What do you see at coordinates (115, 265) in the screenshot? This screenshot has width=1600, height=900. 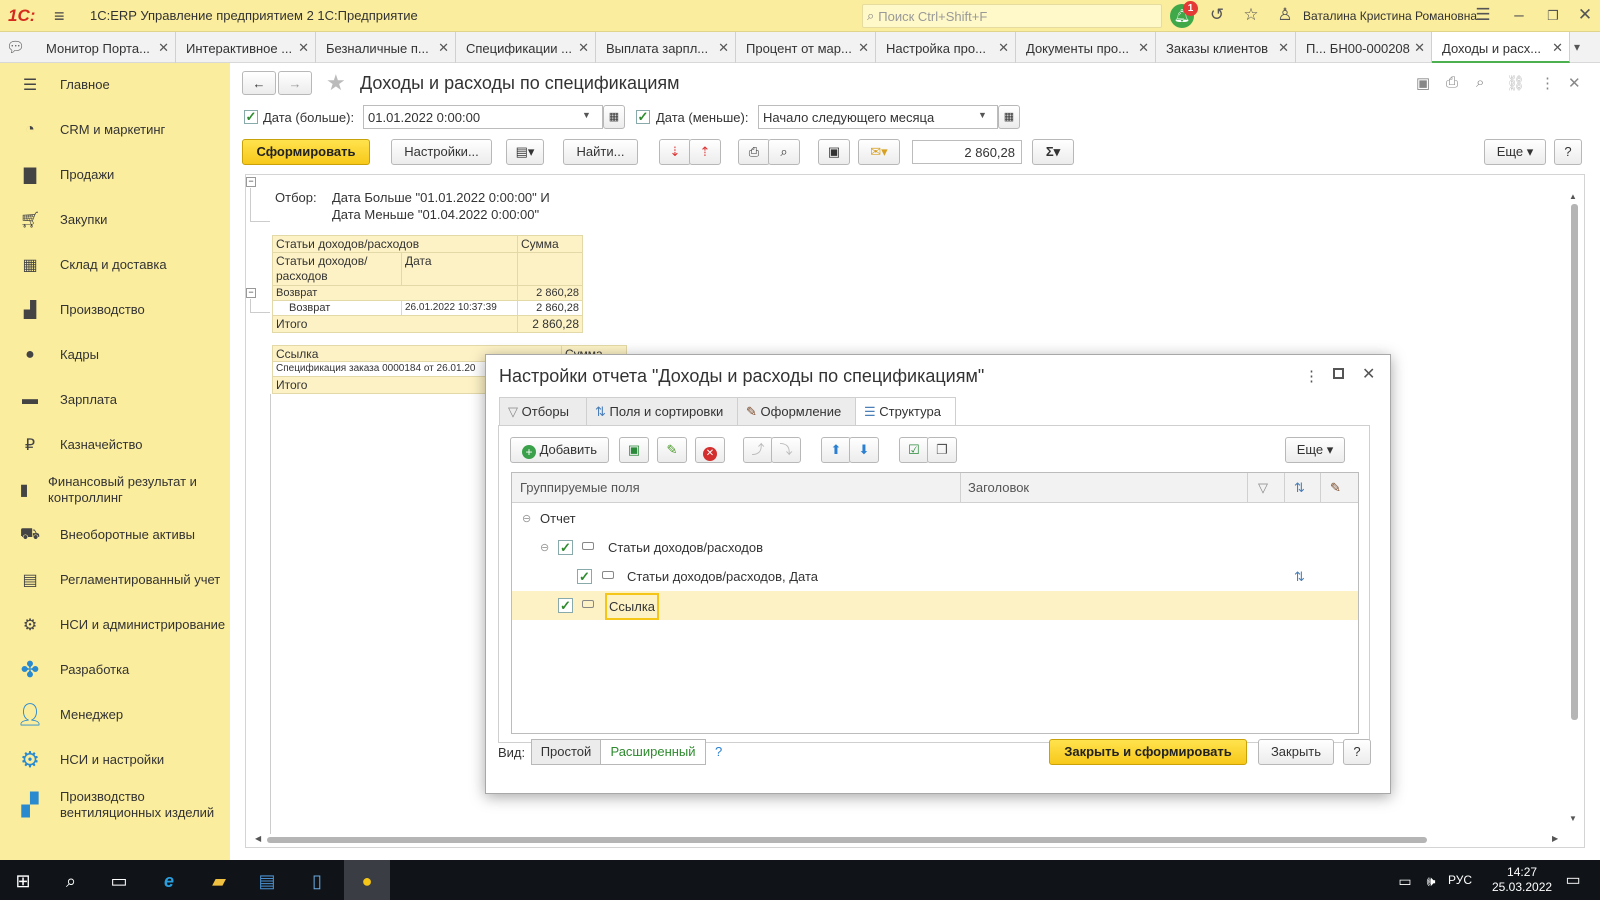 I see `sidebar-item-warehouse: ▦ Склад и доставка` at bounding box center [115, 265].